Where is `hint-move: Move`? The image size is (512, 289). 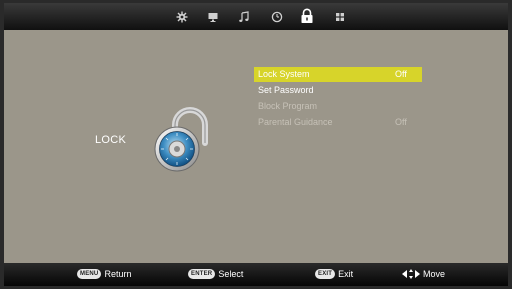
hint-move: Move is located at coordinates (423, 274).